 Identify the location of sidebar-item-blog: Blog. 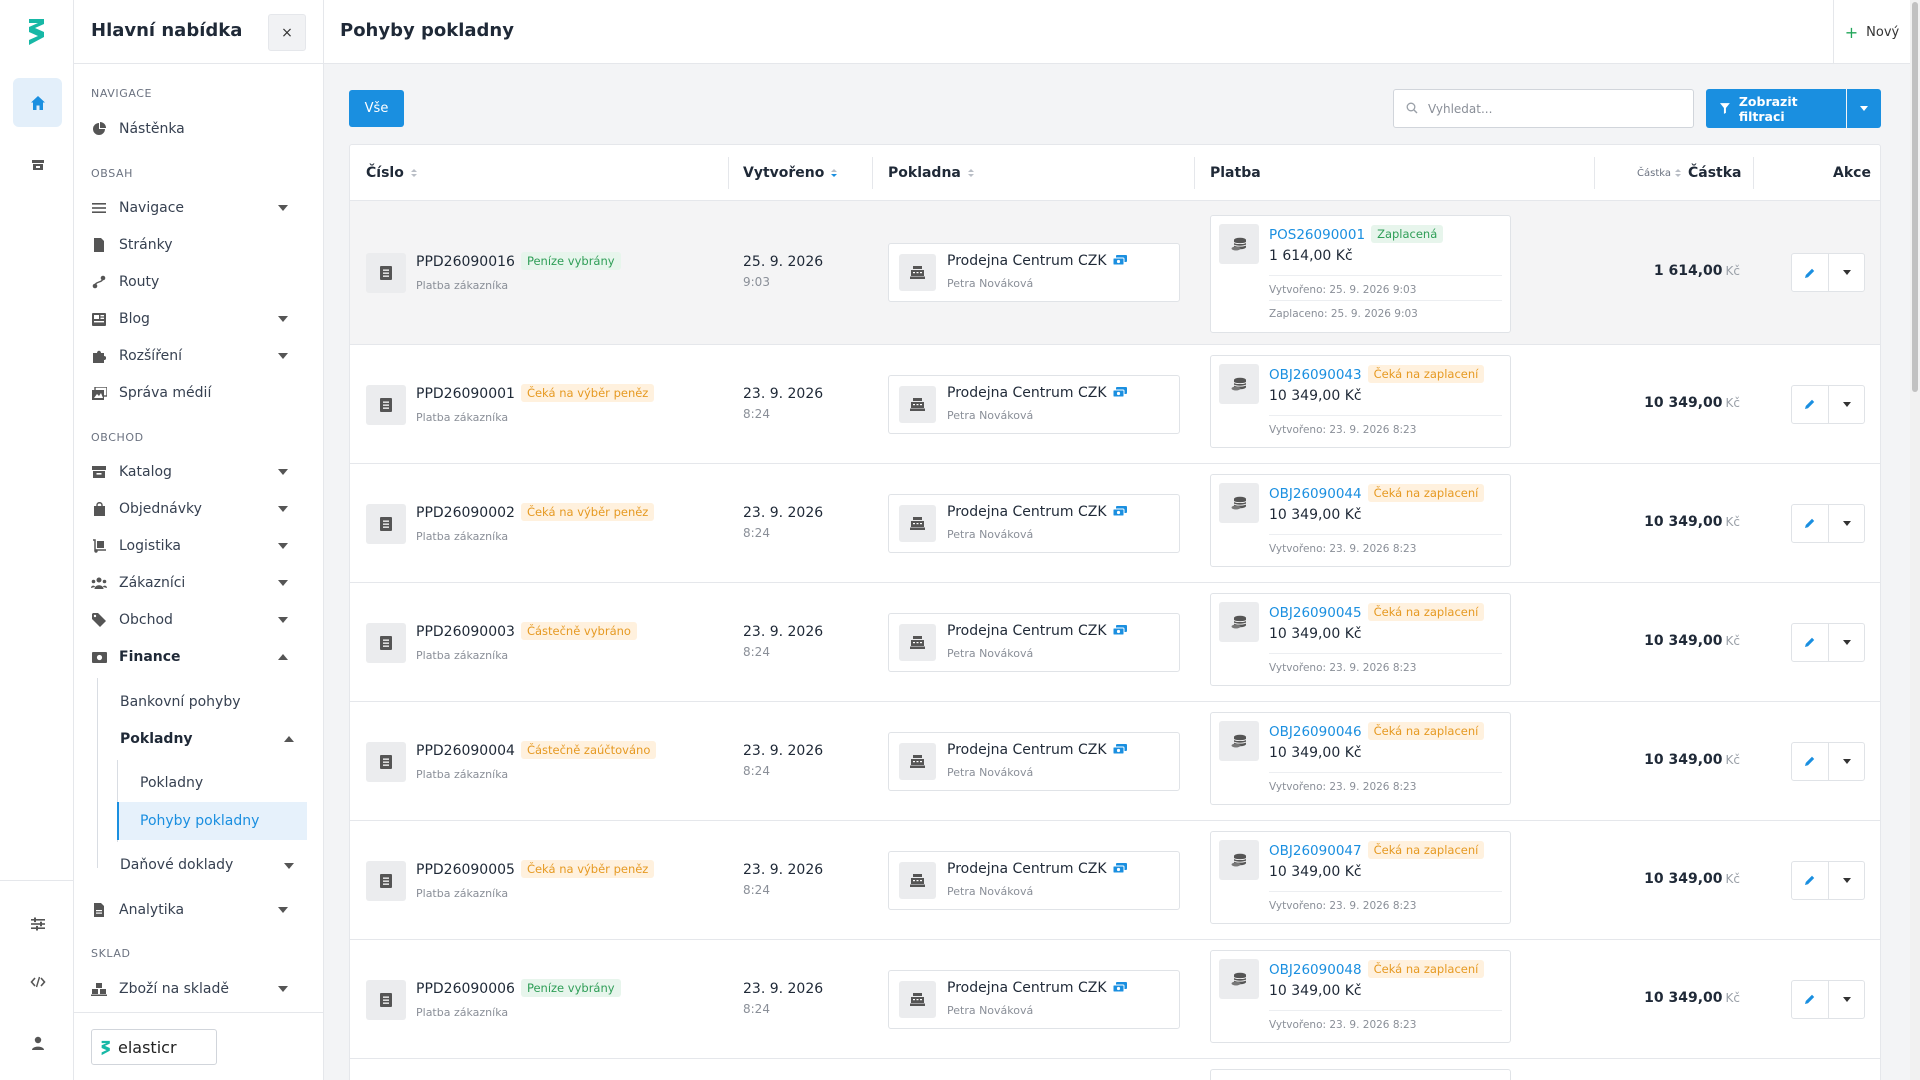
(198, 319).